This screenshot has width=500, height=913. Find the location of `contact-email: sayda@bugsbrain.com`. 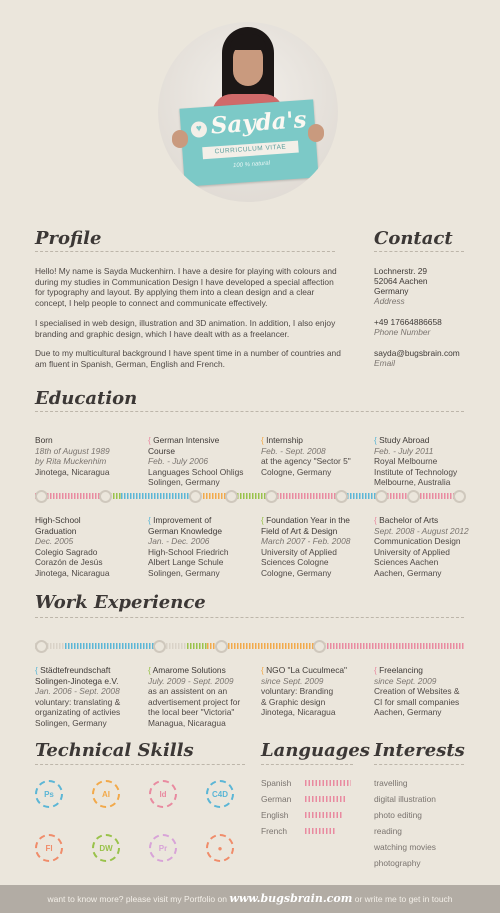

contact-email: sayda@bugsbrain.com is located at coordinates (417, 353).